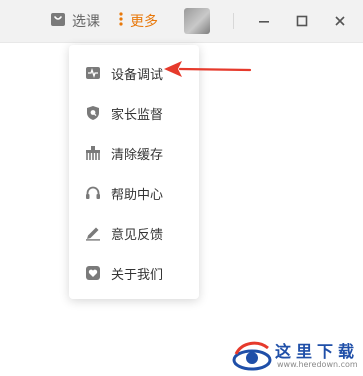 This screenshot has height=376, width=363. I want to click on menu-item-label: 设备调试, so click(137, 75).